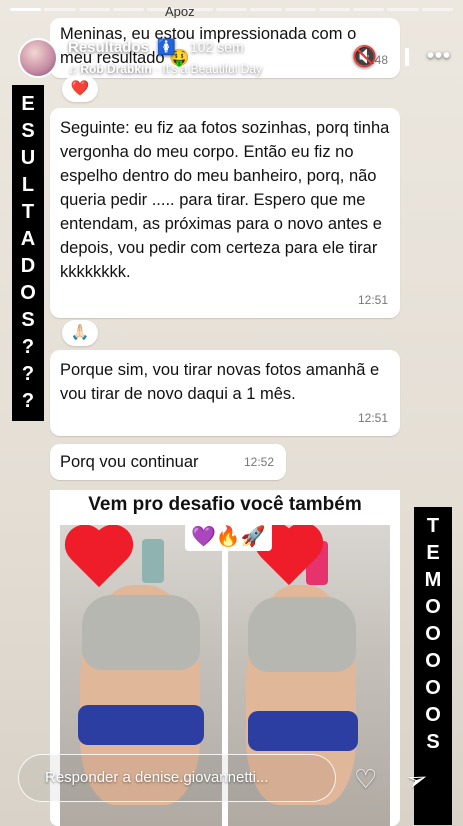 The width and height of the screenshot is (463, 826). What do you see at coordinates (38, 58) in the screenshot?
I see `avatar` at bounding box center [38, 58].